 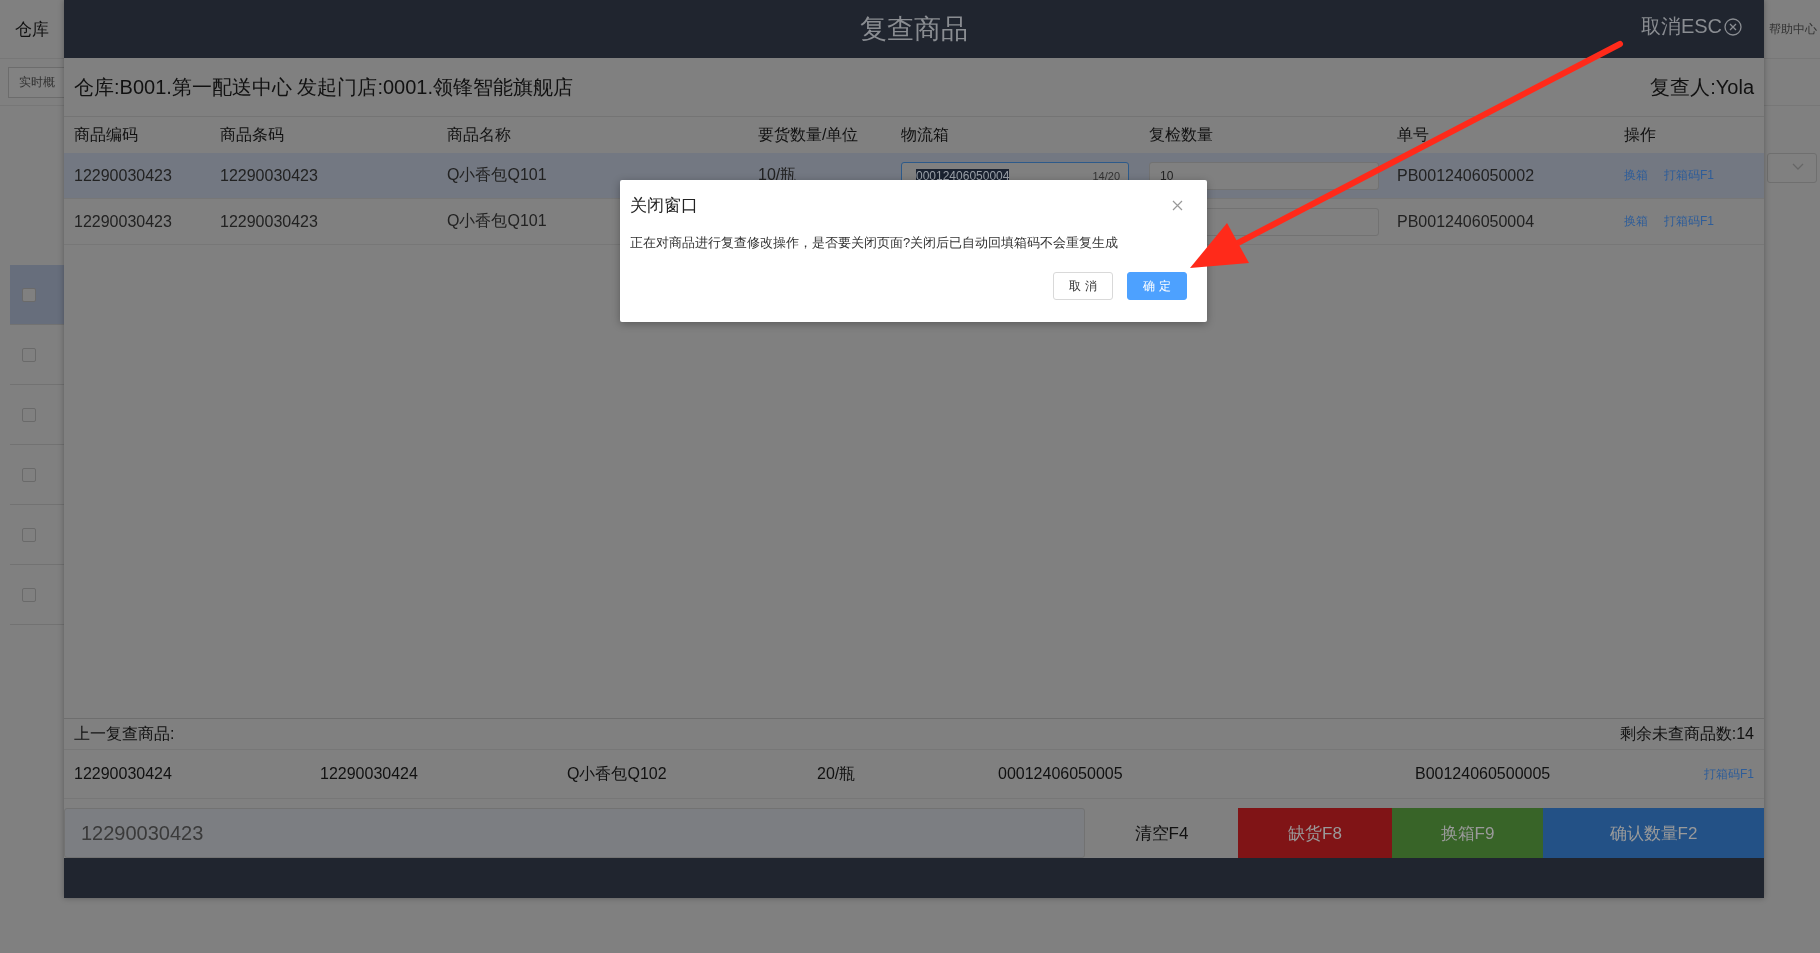 What do you see at coordinates (1636, 221) in the screenshot?
I see `action-link: 换箱` at bounding box center [1636, 221].